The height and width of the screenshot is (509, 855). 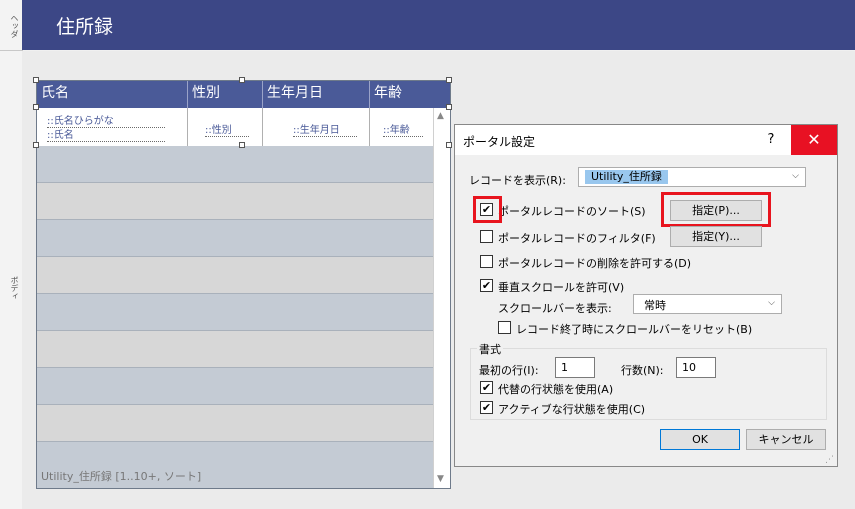 What do you see at coordinates (225, 94) in the screenshot?
I see `column-header-gender: 性別` at bounding box center [225, 94].